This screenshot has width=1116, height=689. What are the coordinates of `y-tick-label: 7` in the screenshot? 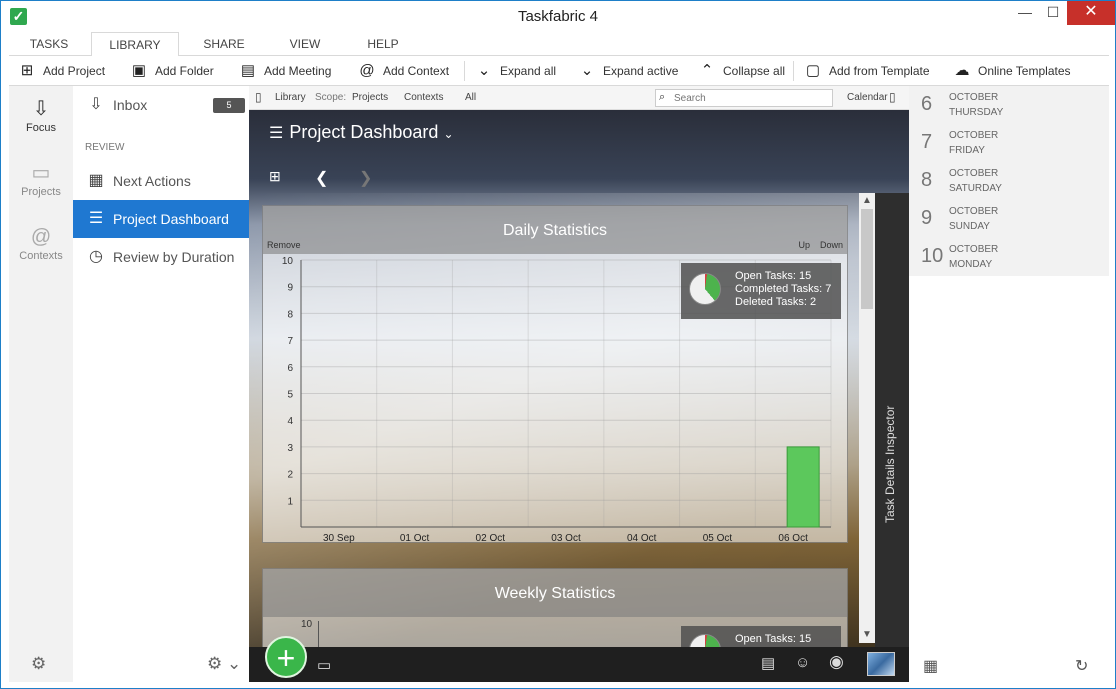 It's located at (290, 341).